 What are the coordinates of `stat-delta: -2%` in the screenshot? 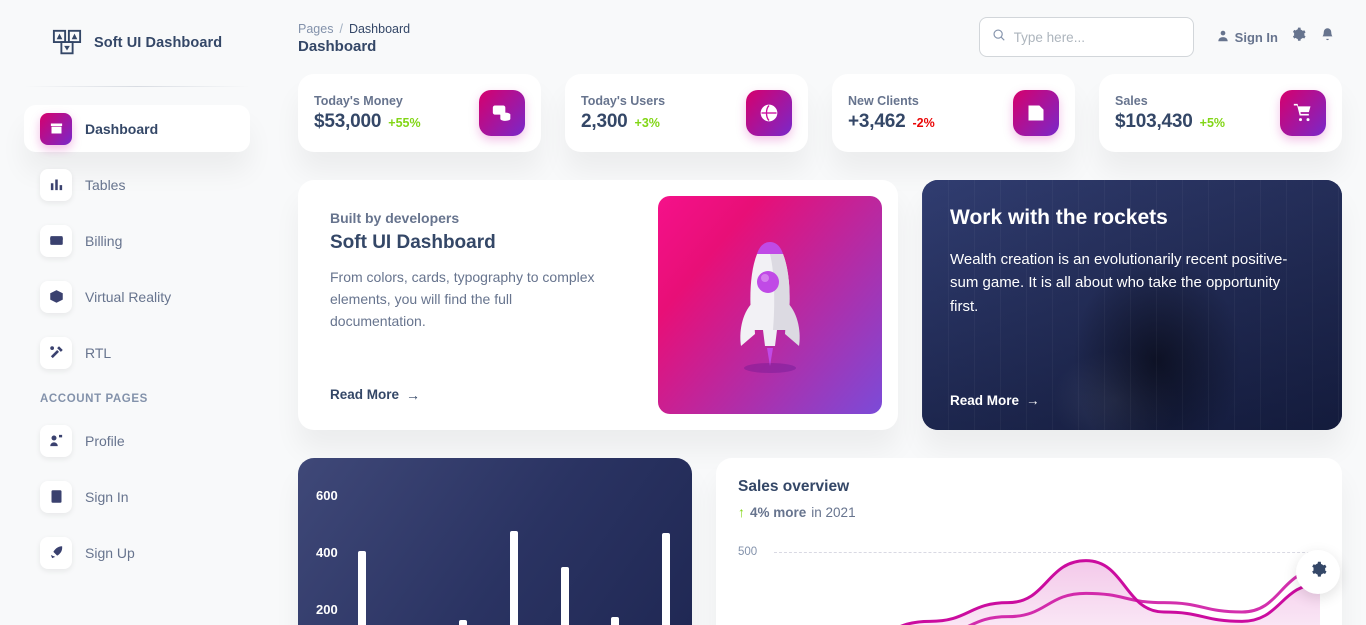 It's located at (923, 122).